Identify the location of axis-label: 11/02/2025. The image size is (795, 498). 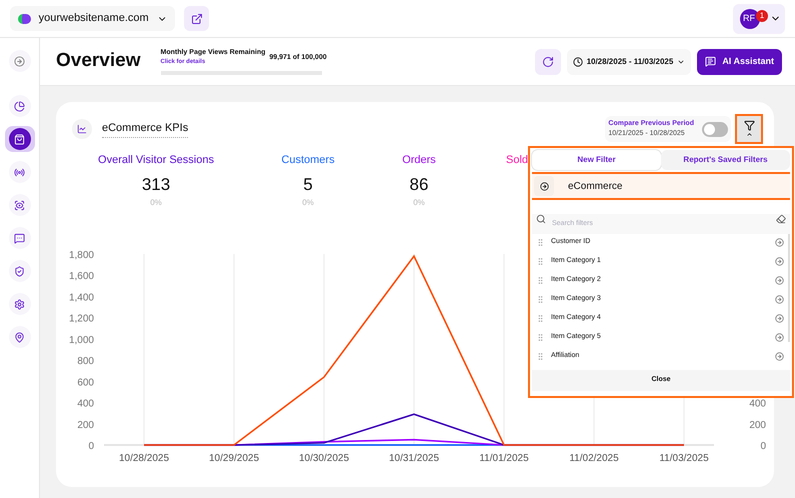
(594, 458).